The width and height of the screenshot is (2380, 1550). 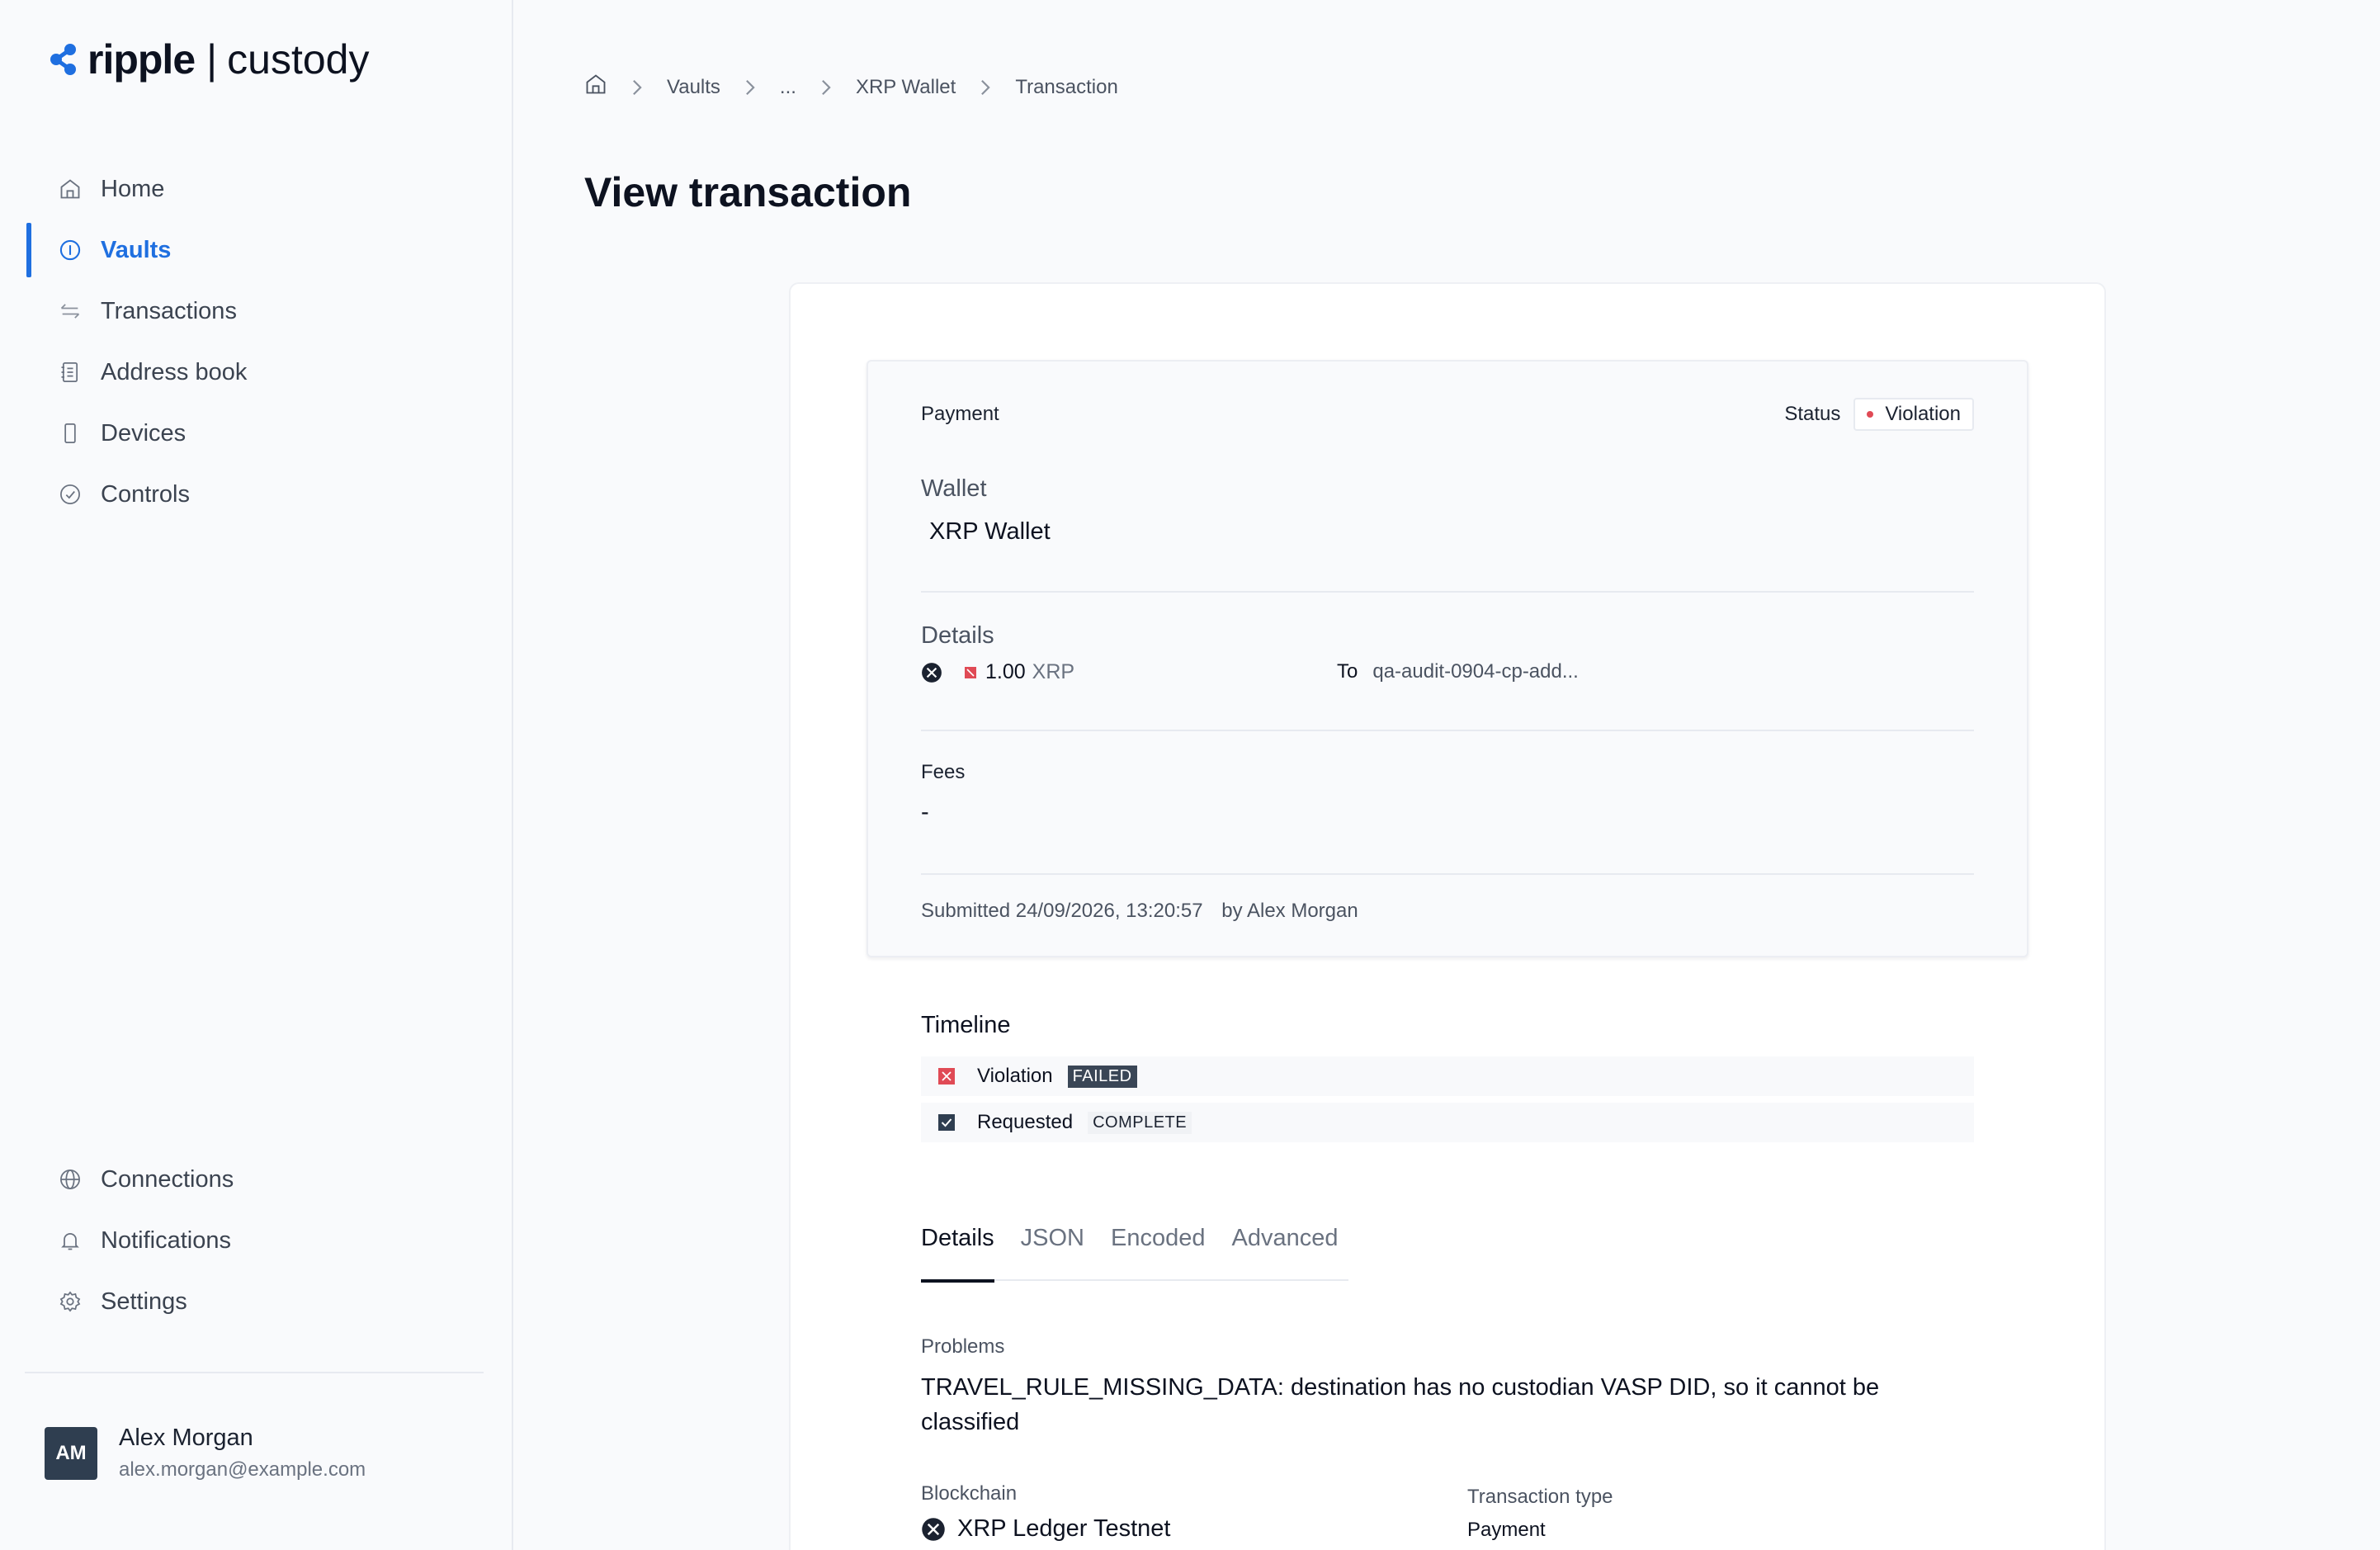 I want to click on to-label: To, so click(x=1347, y=671).